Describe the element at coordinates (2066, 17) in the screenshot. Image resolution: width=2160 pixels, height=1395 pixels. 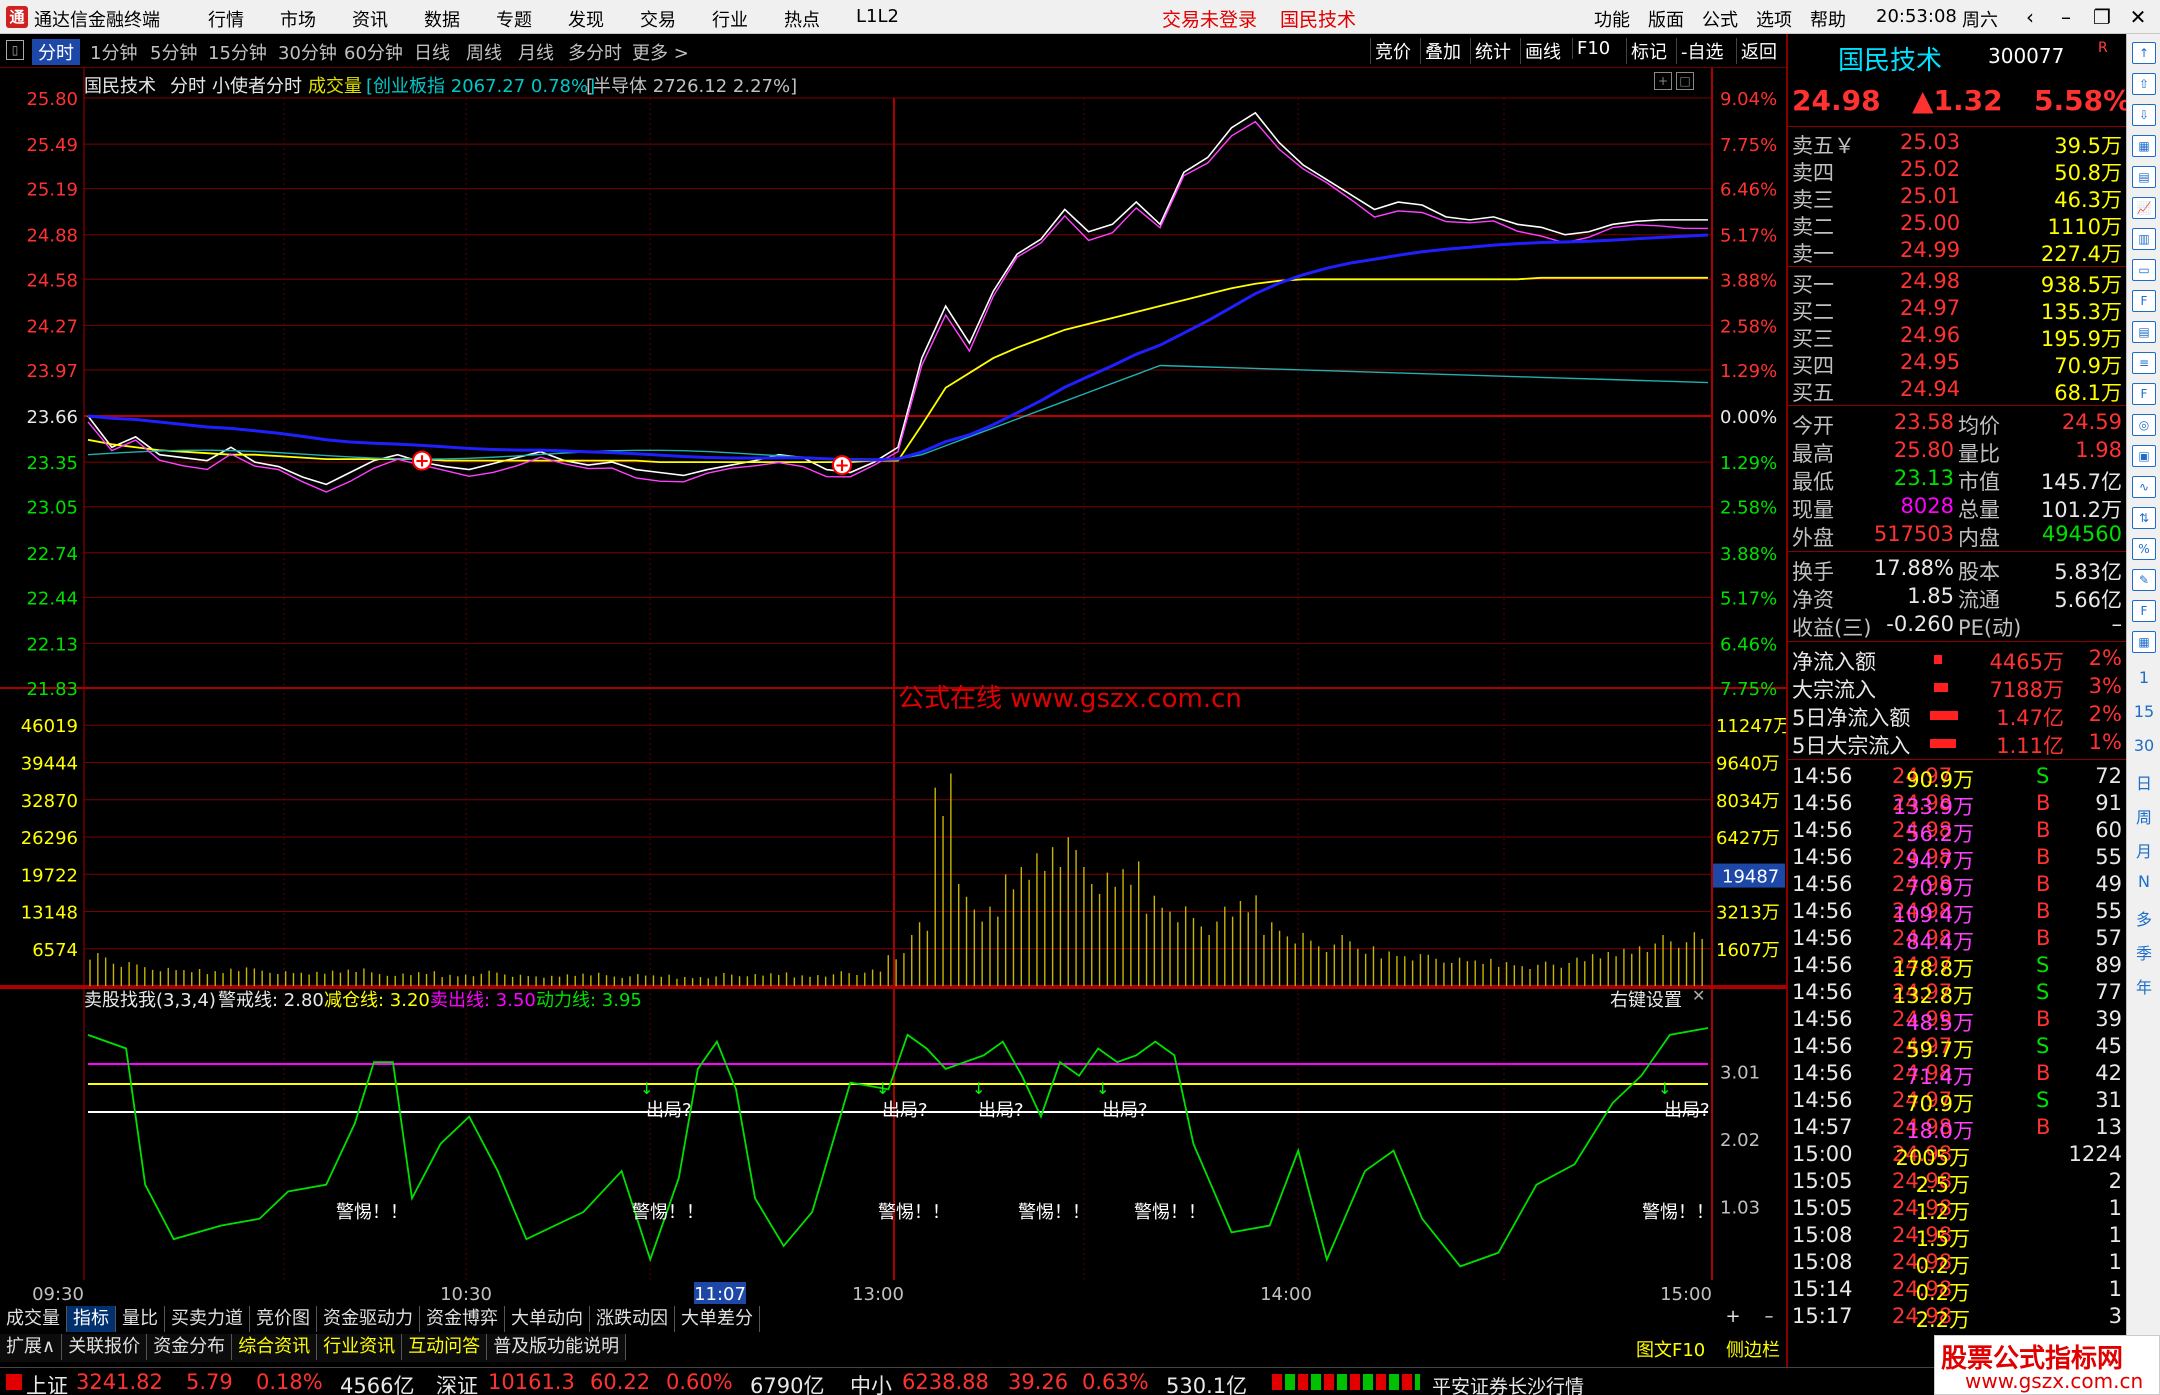
I see `minimize-icon: –` at that location.